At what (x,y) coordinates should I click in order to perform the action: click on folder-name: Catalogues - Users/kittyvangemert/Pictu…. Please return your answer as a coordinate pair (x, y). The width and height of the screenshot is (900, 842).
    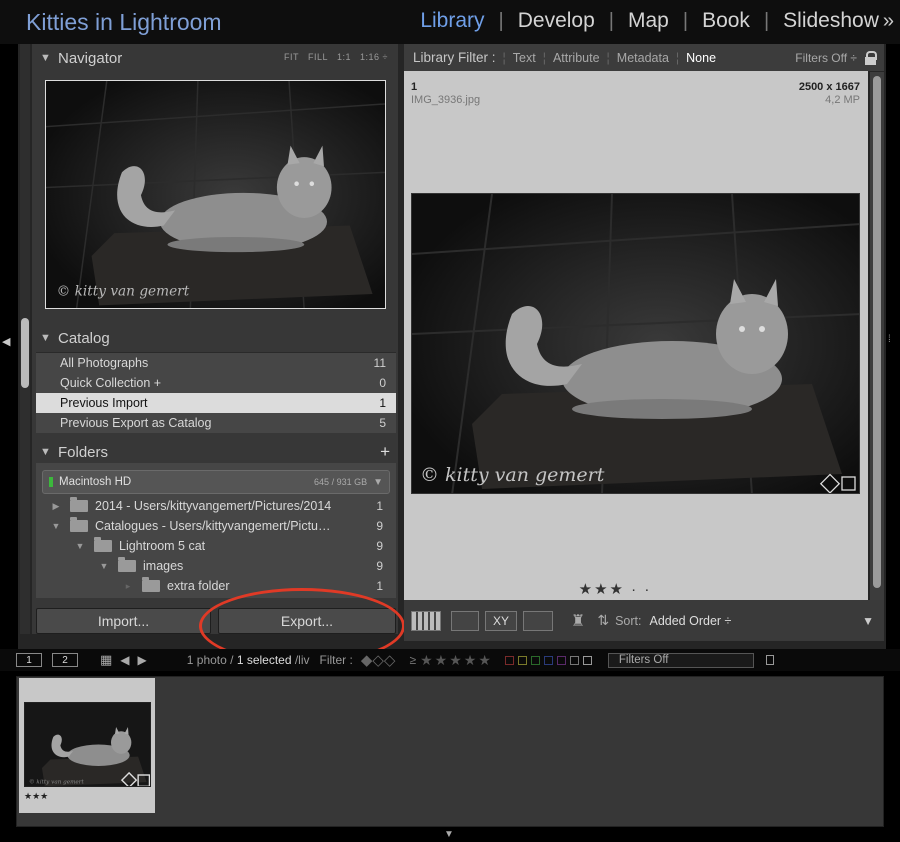
    Looking at the image, I should click on (213, 526).